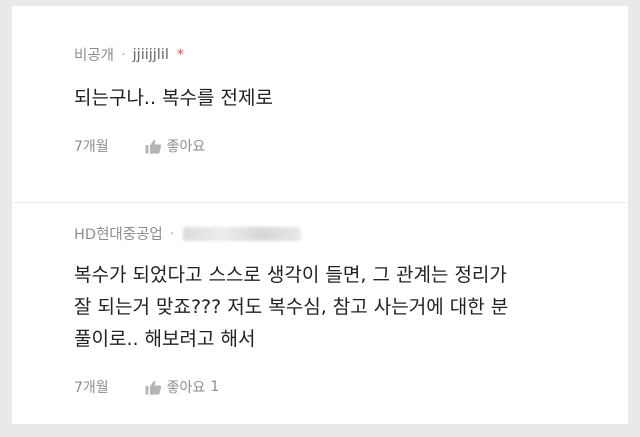 The height and width of the screenshot is (437, 640). I want to click on comment-meta: 비공개 · jjiijjlil *, so click(129, 54).